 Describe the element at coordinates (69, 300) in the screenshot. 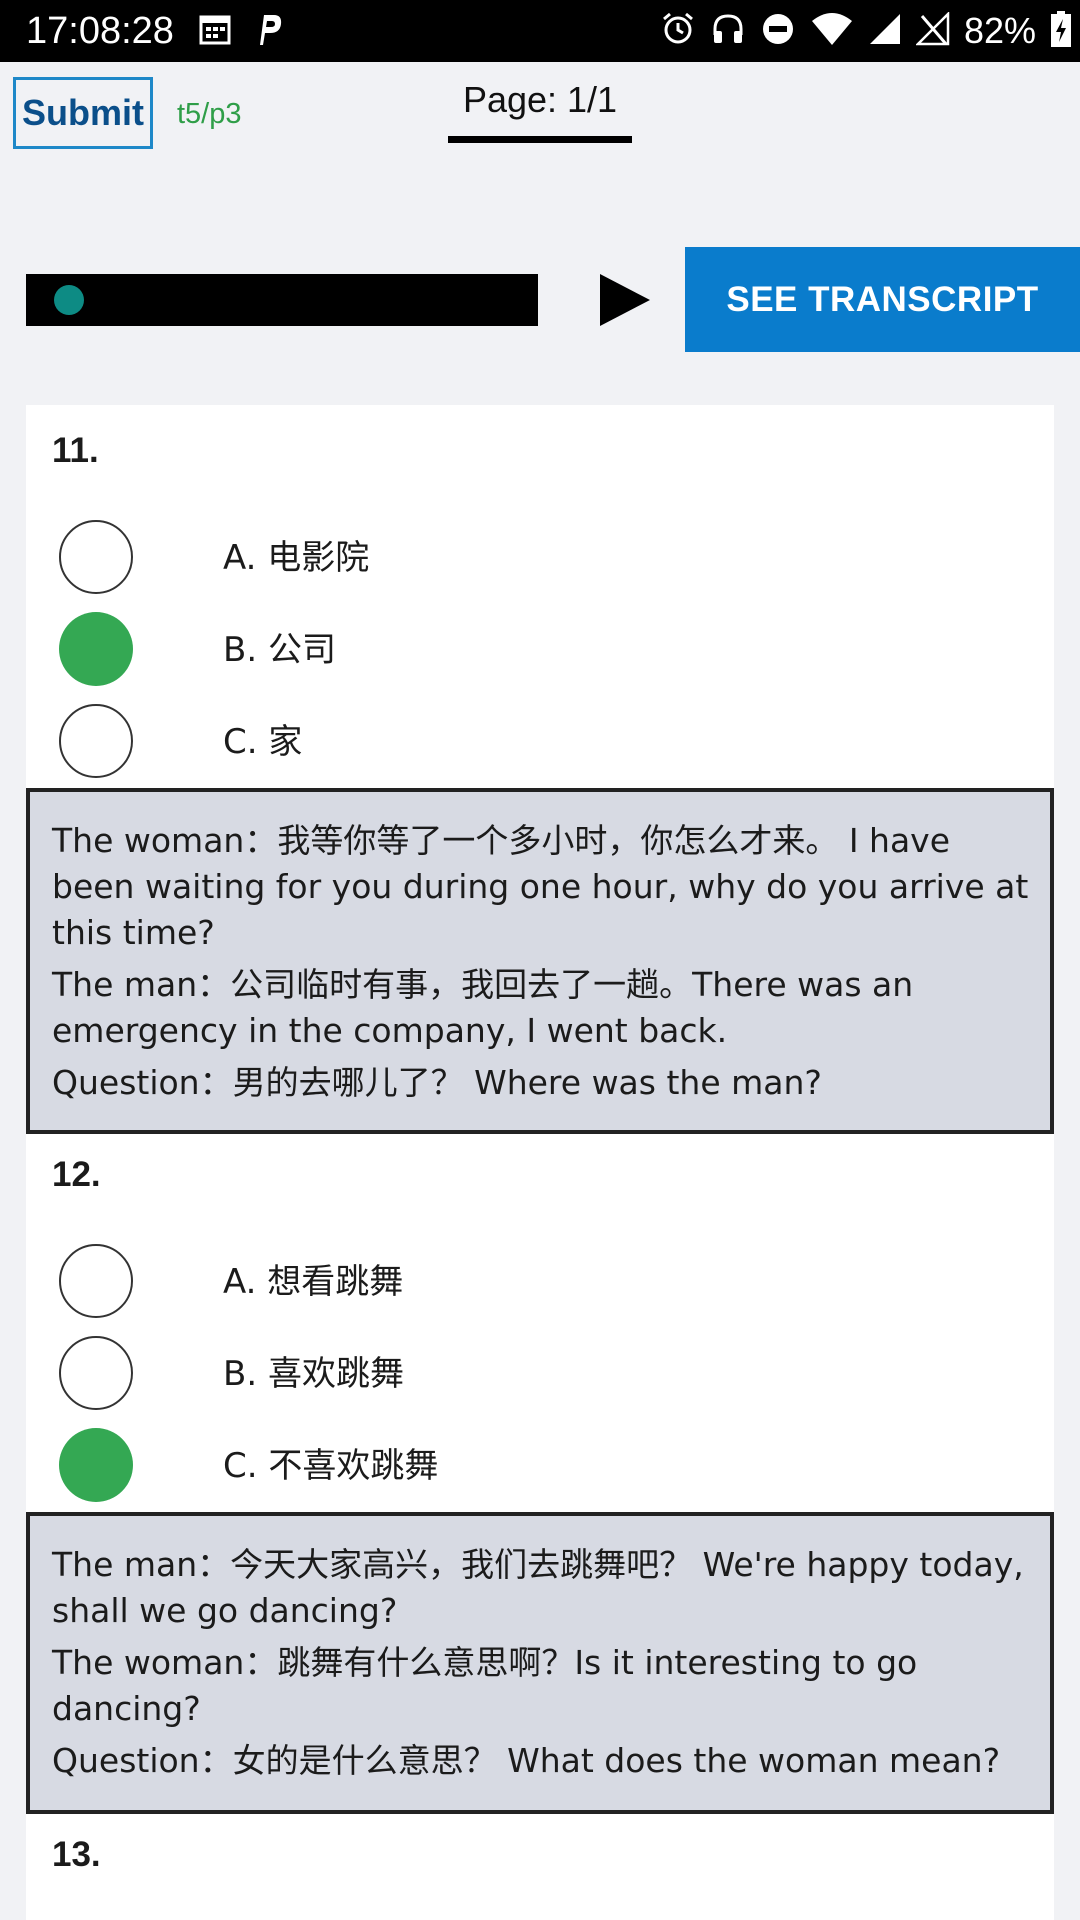

I see `audio-progress-knob` at that location.